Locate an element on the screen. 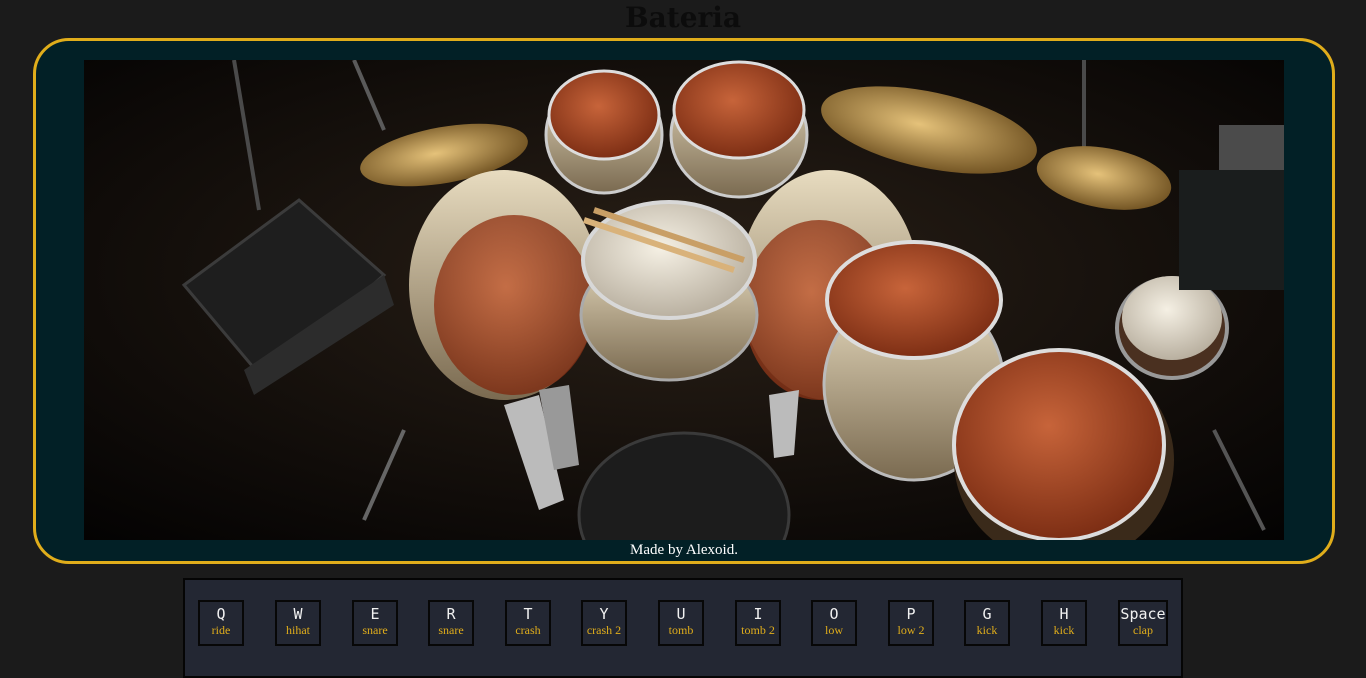 Image resolution: width=1366 pixels, height=678 pixels. key-letter: G is located at coordinates (987, 614).